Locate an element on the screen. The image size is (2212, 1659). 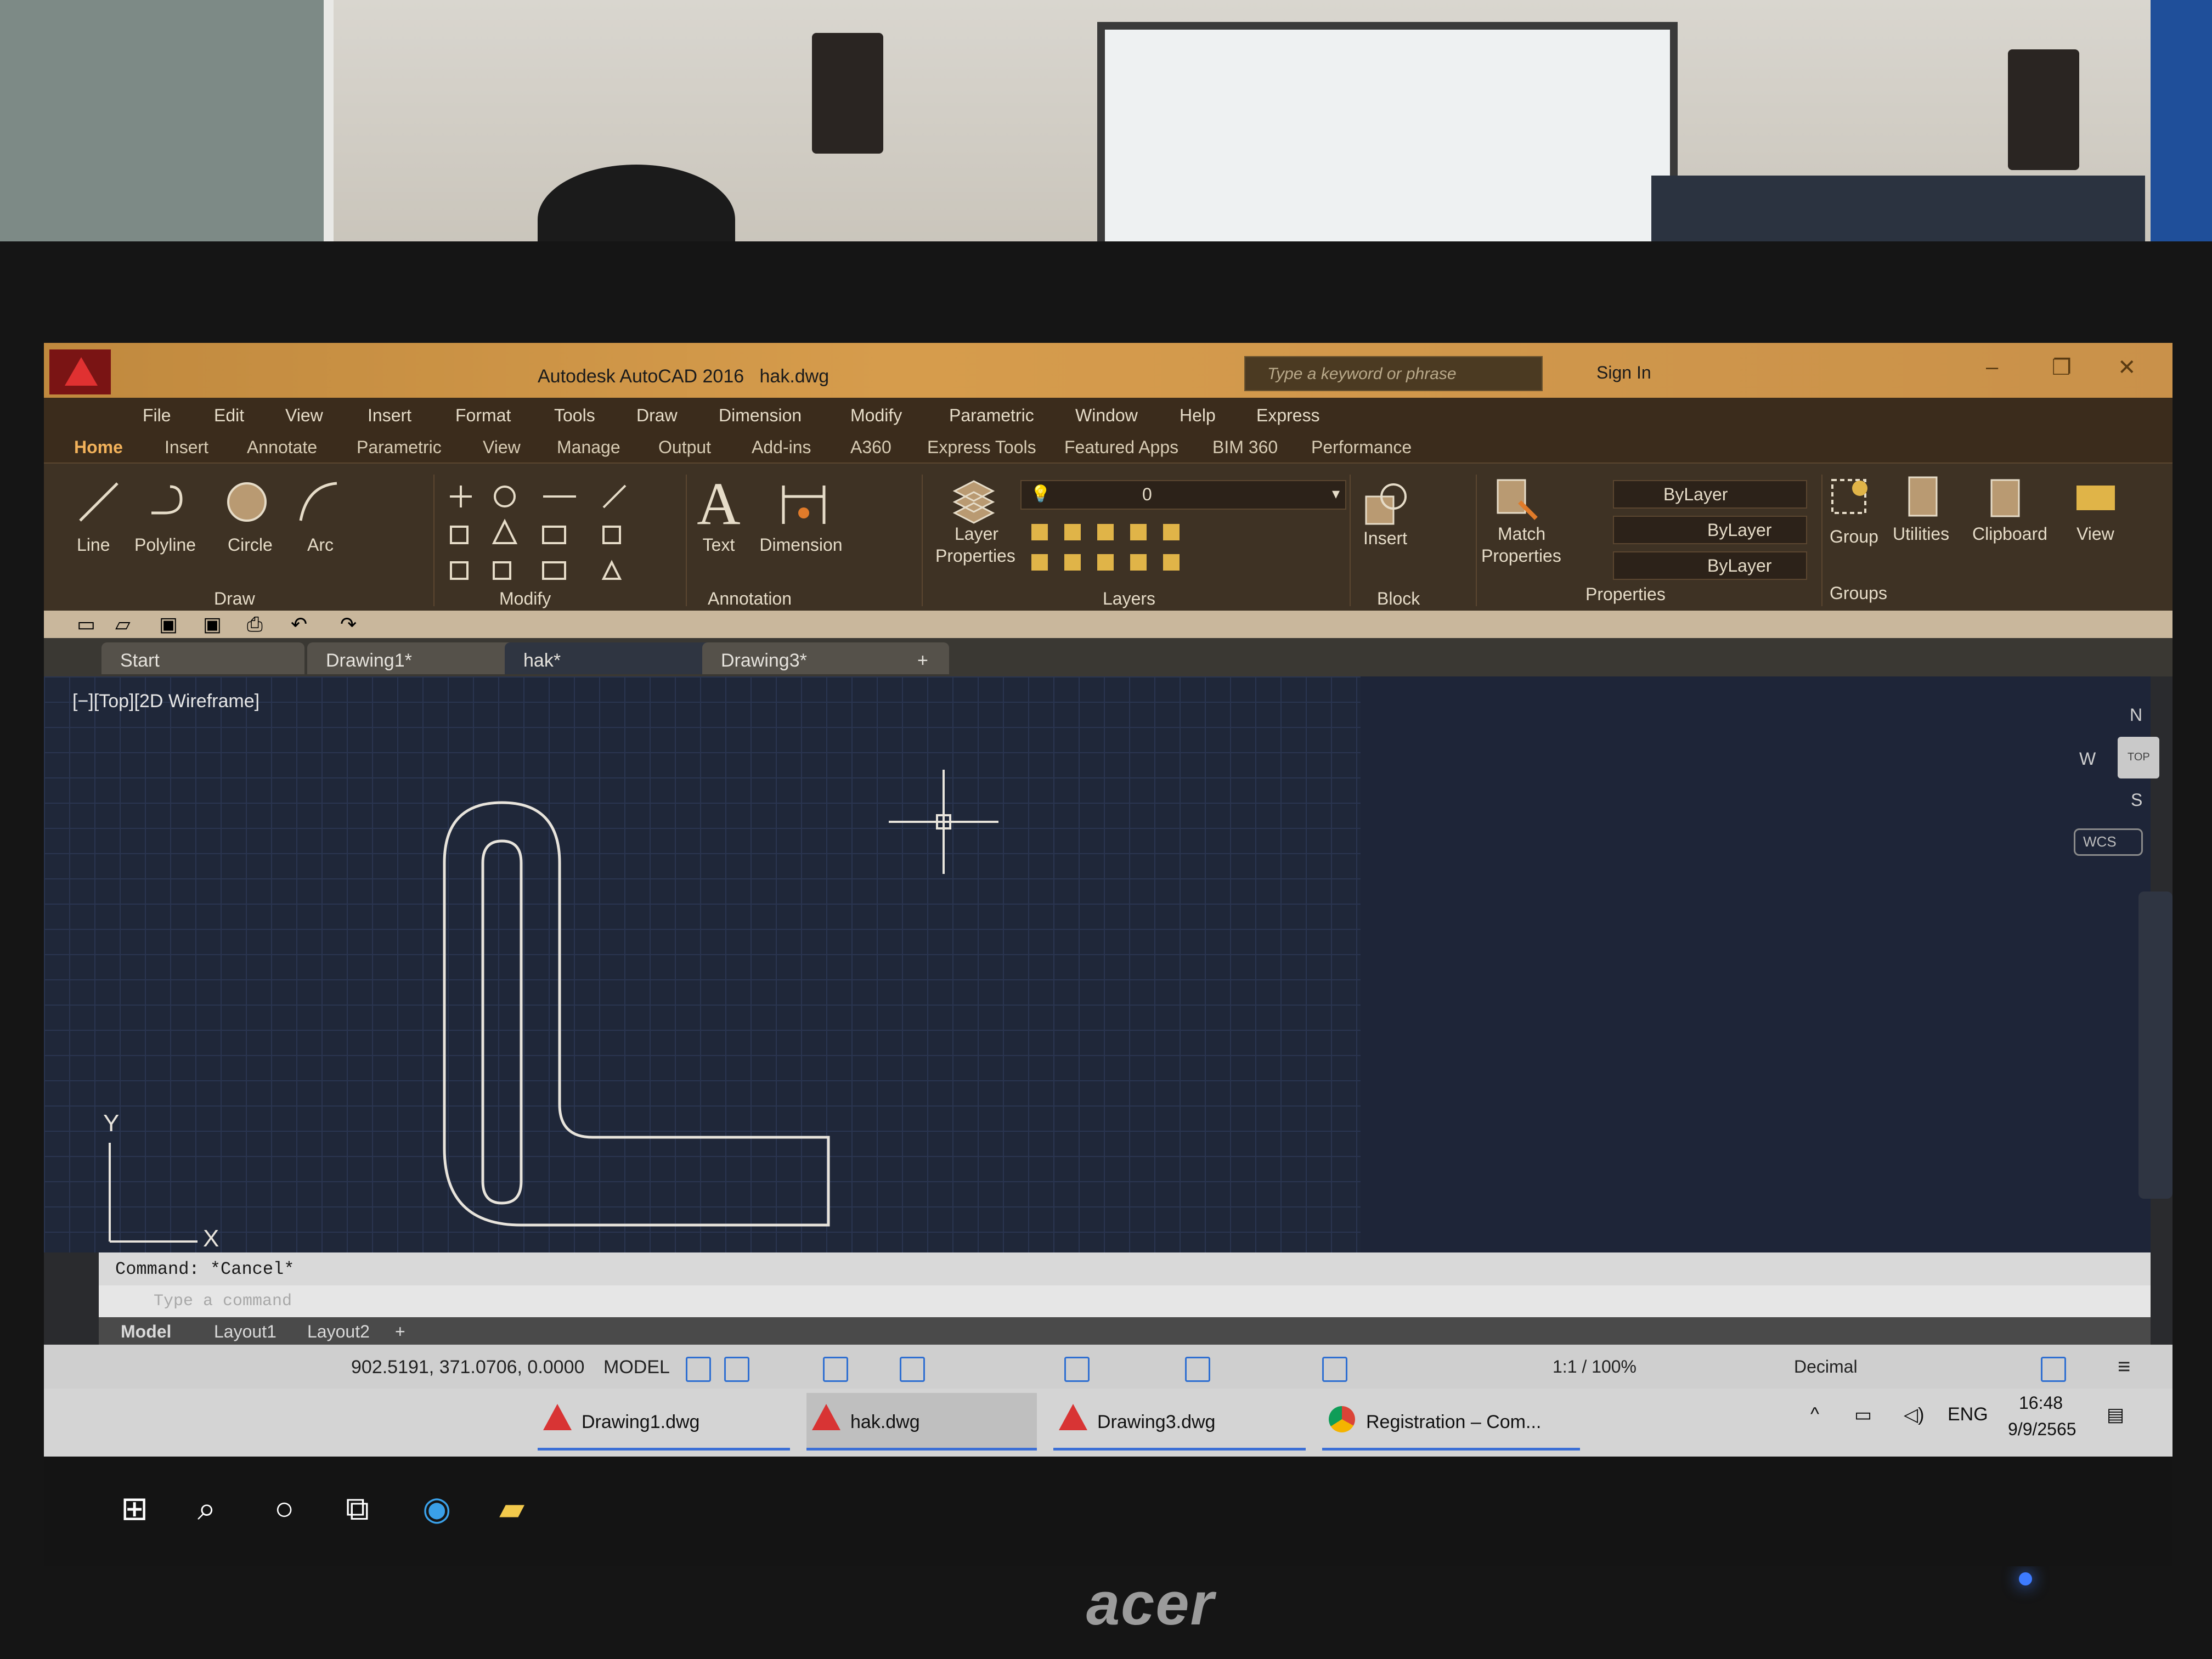
tab-insert: Insert is located at coordinates (186, 448).